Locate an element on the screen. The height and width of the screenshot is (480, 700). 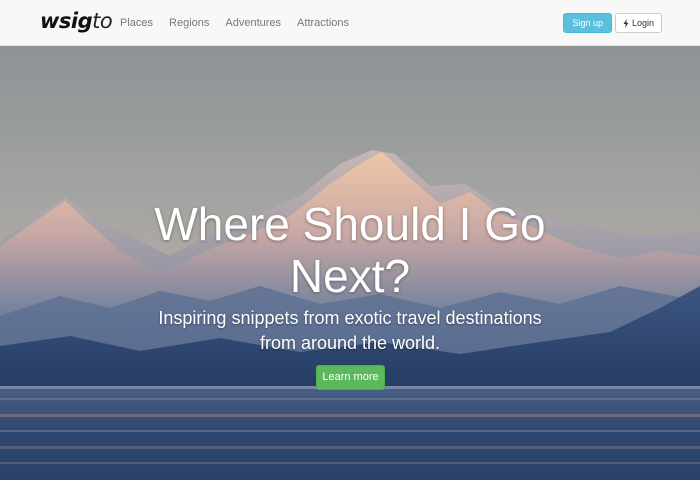
brand-bold: wsig is located at coordinates (66, 21).